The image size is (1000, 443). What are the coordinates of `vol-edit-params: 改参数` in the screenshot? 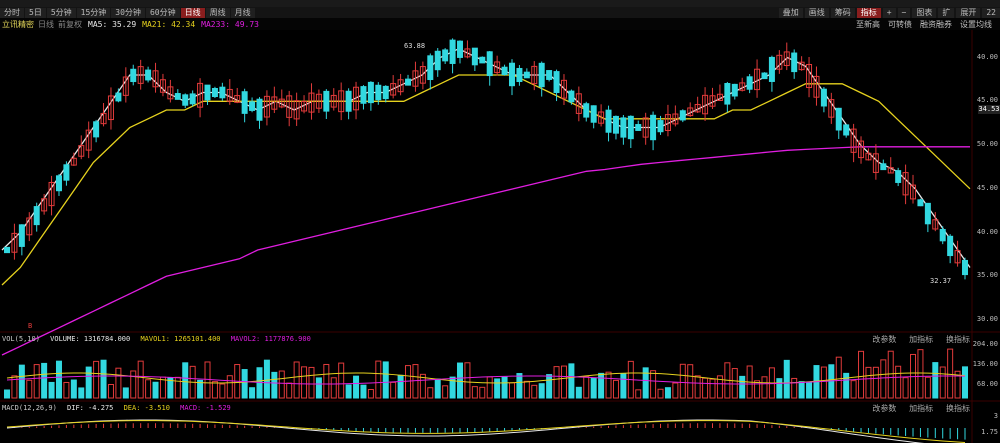 It's located at (884, 339).